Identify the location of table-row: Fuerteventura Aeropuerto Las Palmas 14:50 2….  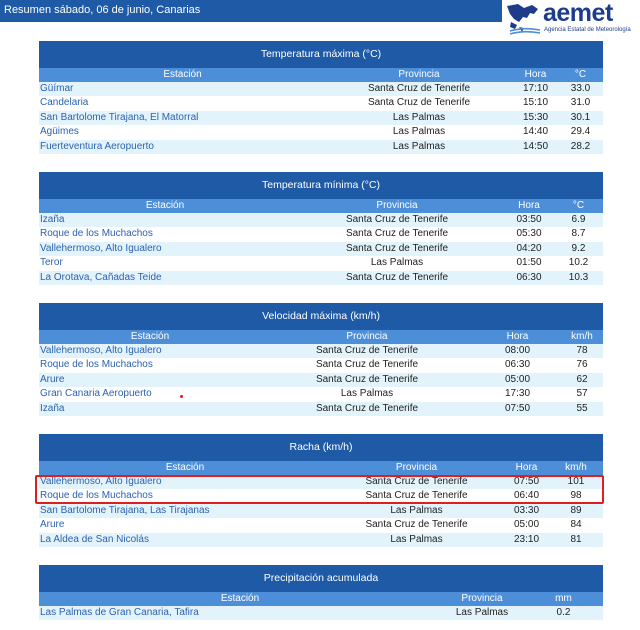
(321, 146).